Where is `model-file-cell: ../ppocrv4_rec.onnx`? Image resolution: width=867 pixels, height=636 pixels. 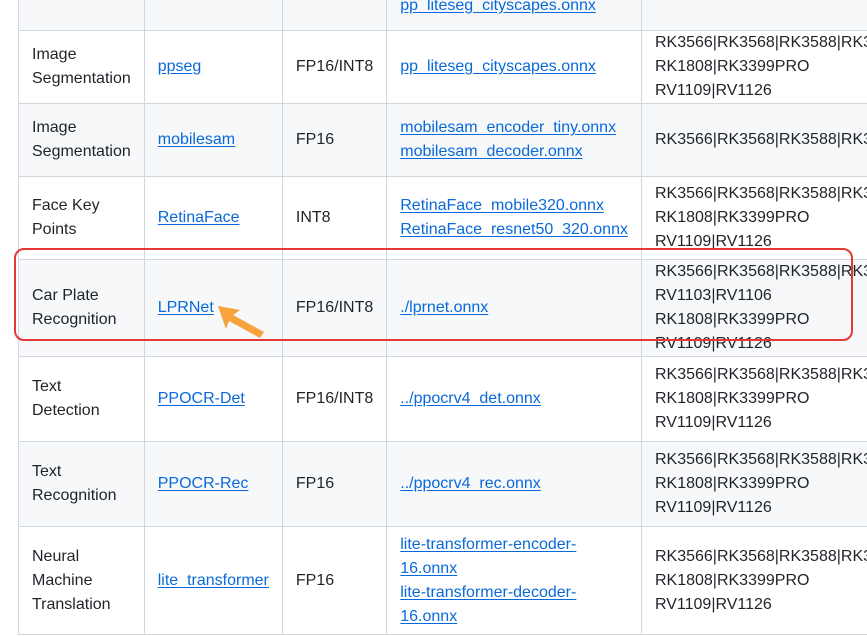
model-file-cell: ../ppocrv4_rec.onnx is located at coordinates (514, 484).